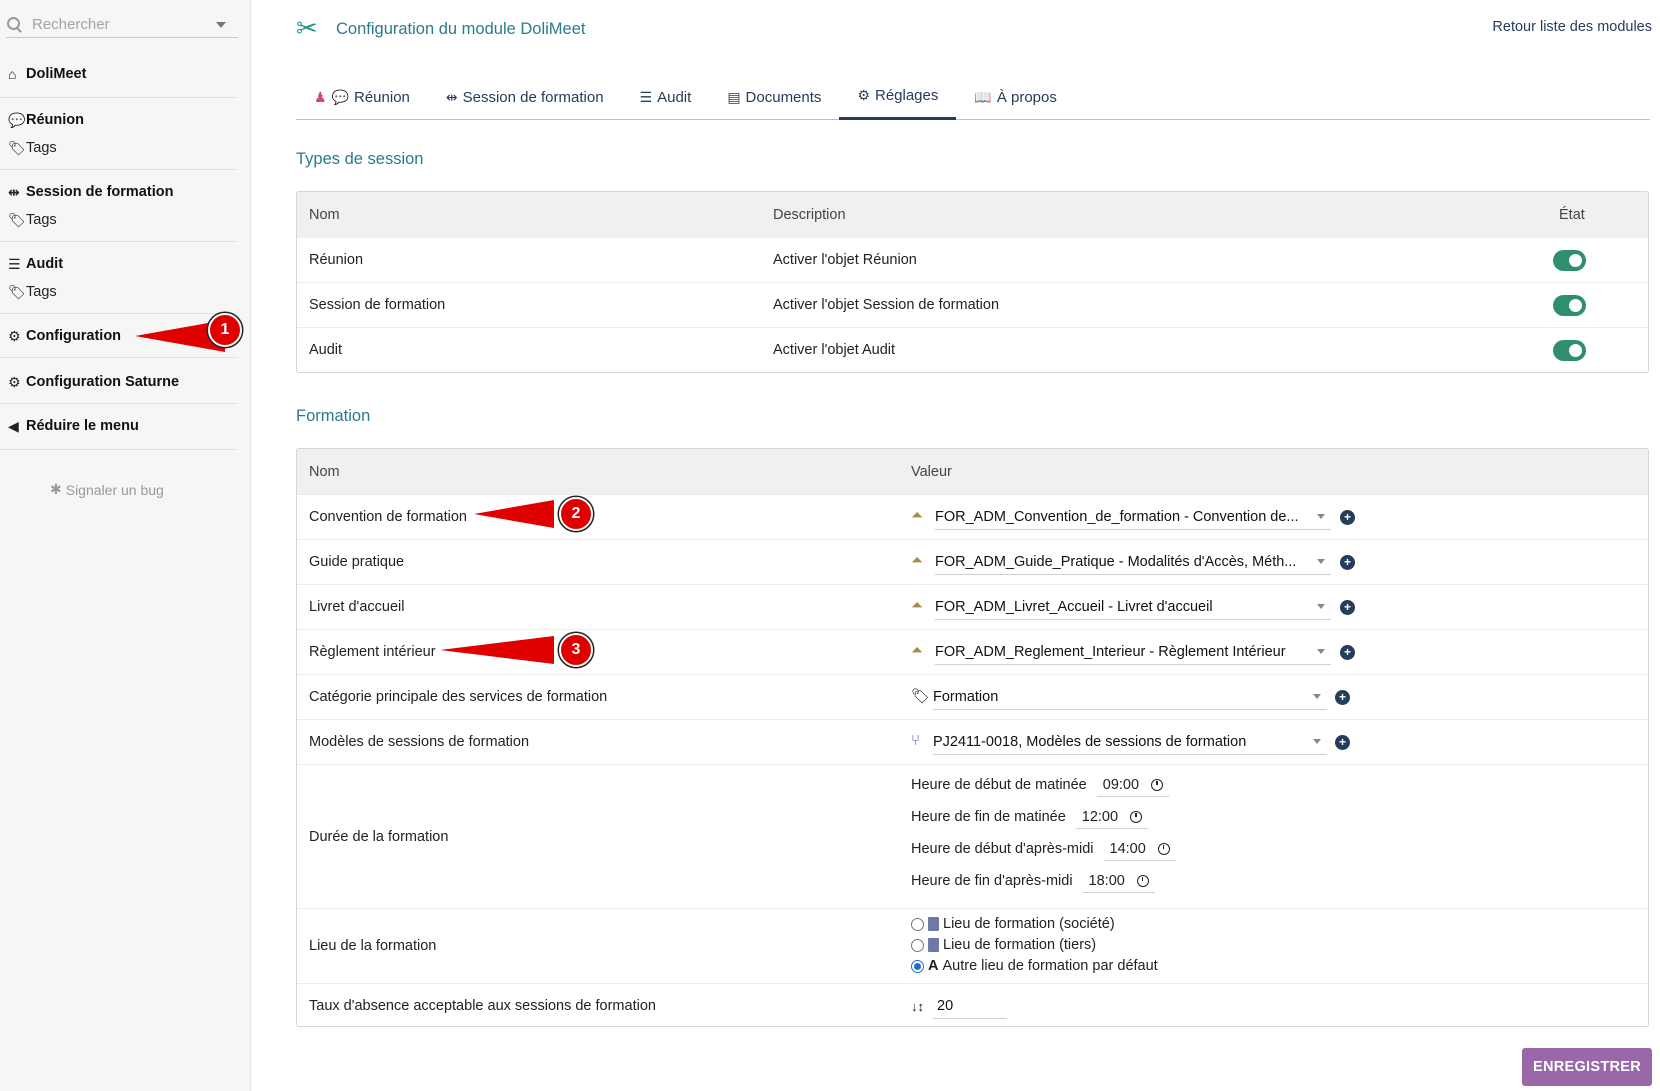 This screenshot has width=1660, height=1091. Describe the element at coordinates (13, 425) in the screenshot. I see `chevron-circle-left-icon: ◀` at that location.